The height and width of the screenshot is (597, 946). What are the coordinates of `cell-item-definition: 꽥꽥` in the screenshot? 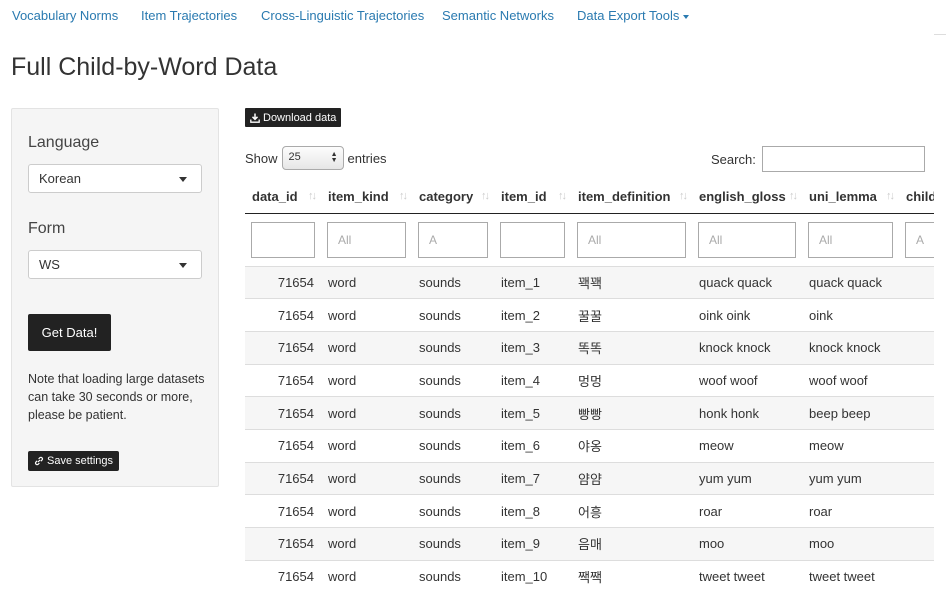 It's located at (631, 282).